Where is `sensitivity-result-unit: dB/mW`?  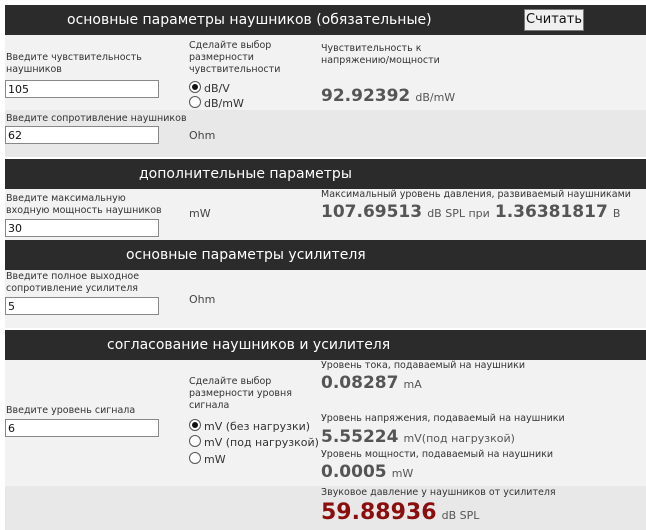 sensitivity-result-unit: dB/mW is located at coordinates (435, 97).